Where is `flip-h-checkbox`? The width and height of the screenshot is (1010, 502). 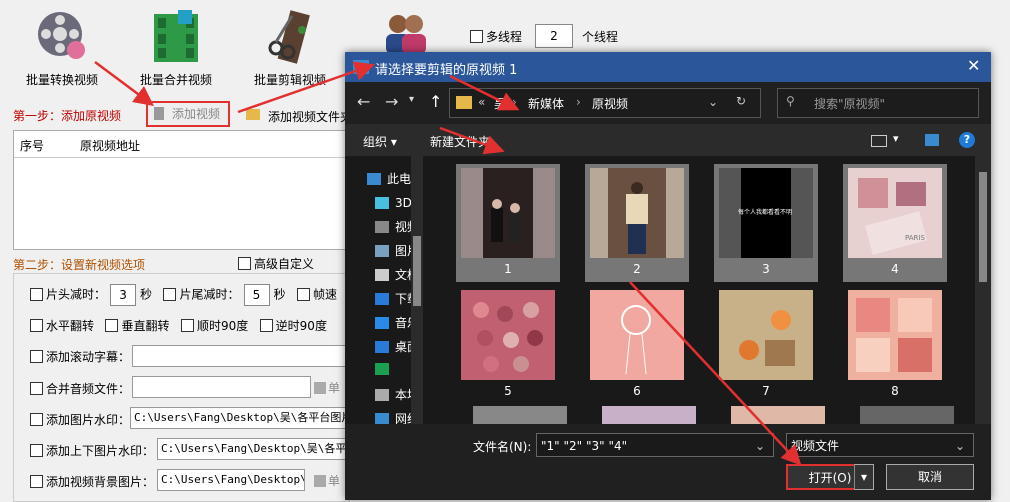 flip-h-checkbox is located at coordinates (36, 325).